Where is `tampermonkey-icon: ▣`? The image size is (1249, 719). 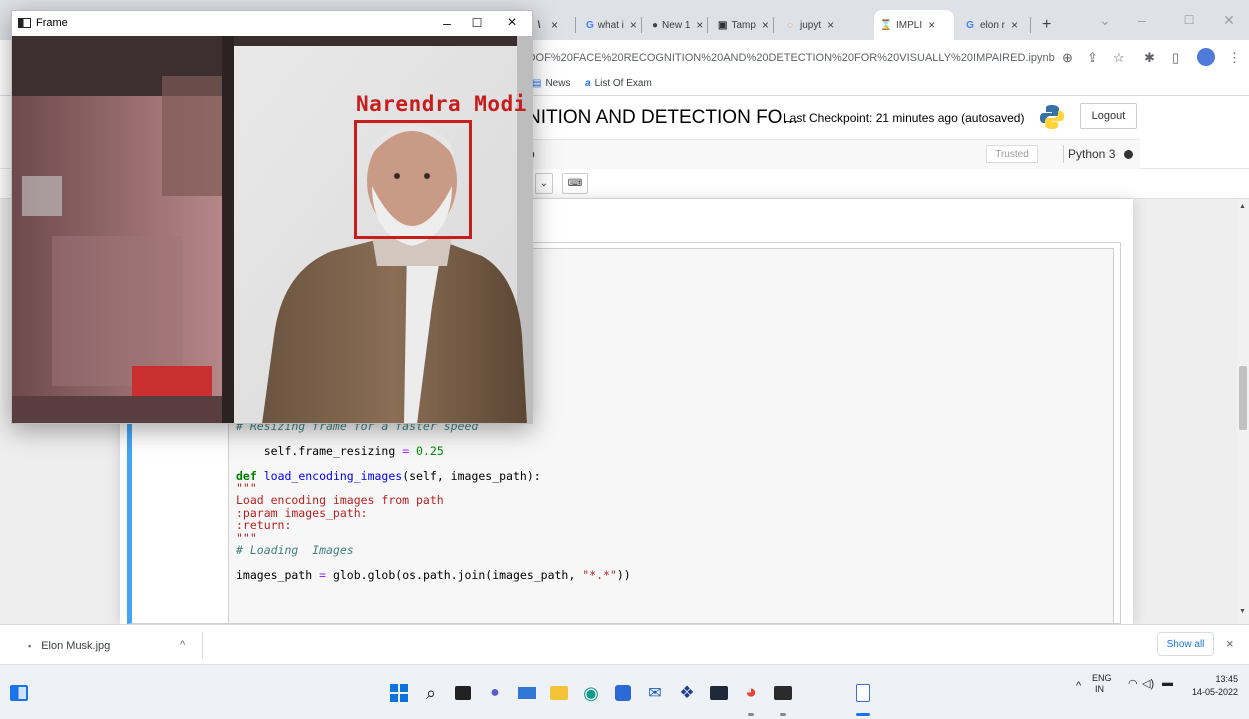 tampermonkey-icon: ▣ is located at coordinates (723, 25).